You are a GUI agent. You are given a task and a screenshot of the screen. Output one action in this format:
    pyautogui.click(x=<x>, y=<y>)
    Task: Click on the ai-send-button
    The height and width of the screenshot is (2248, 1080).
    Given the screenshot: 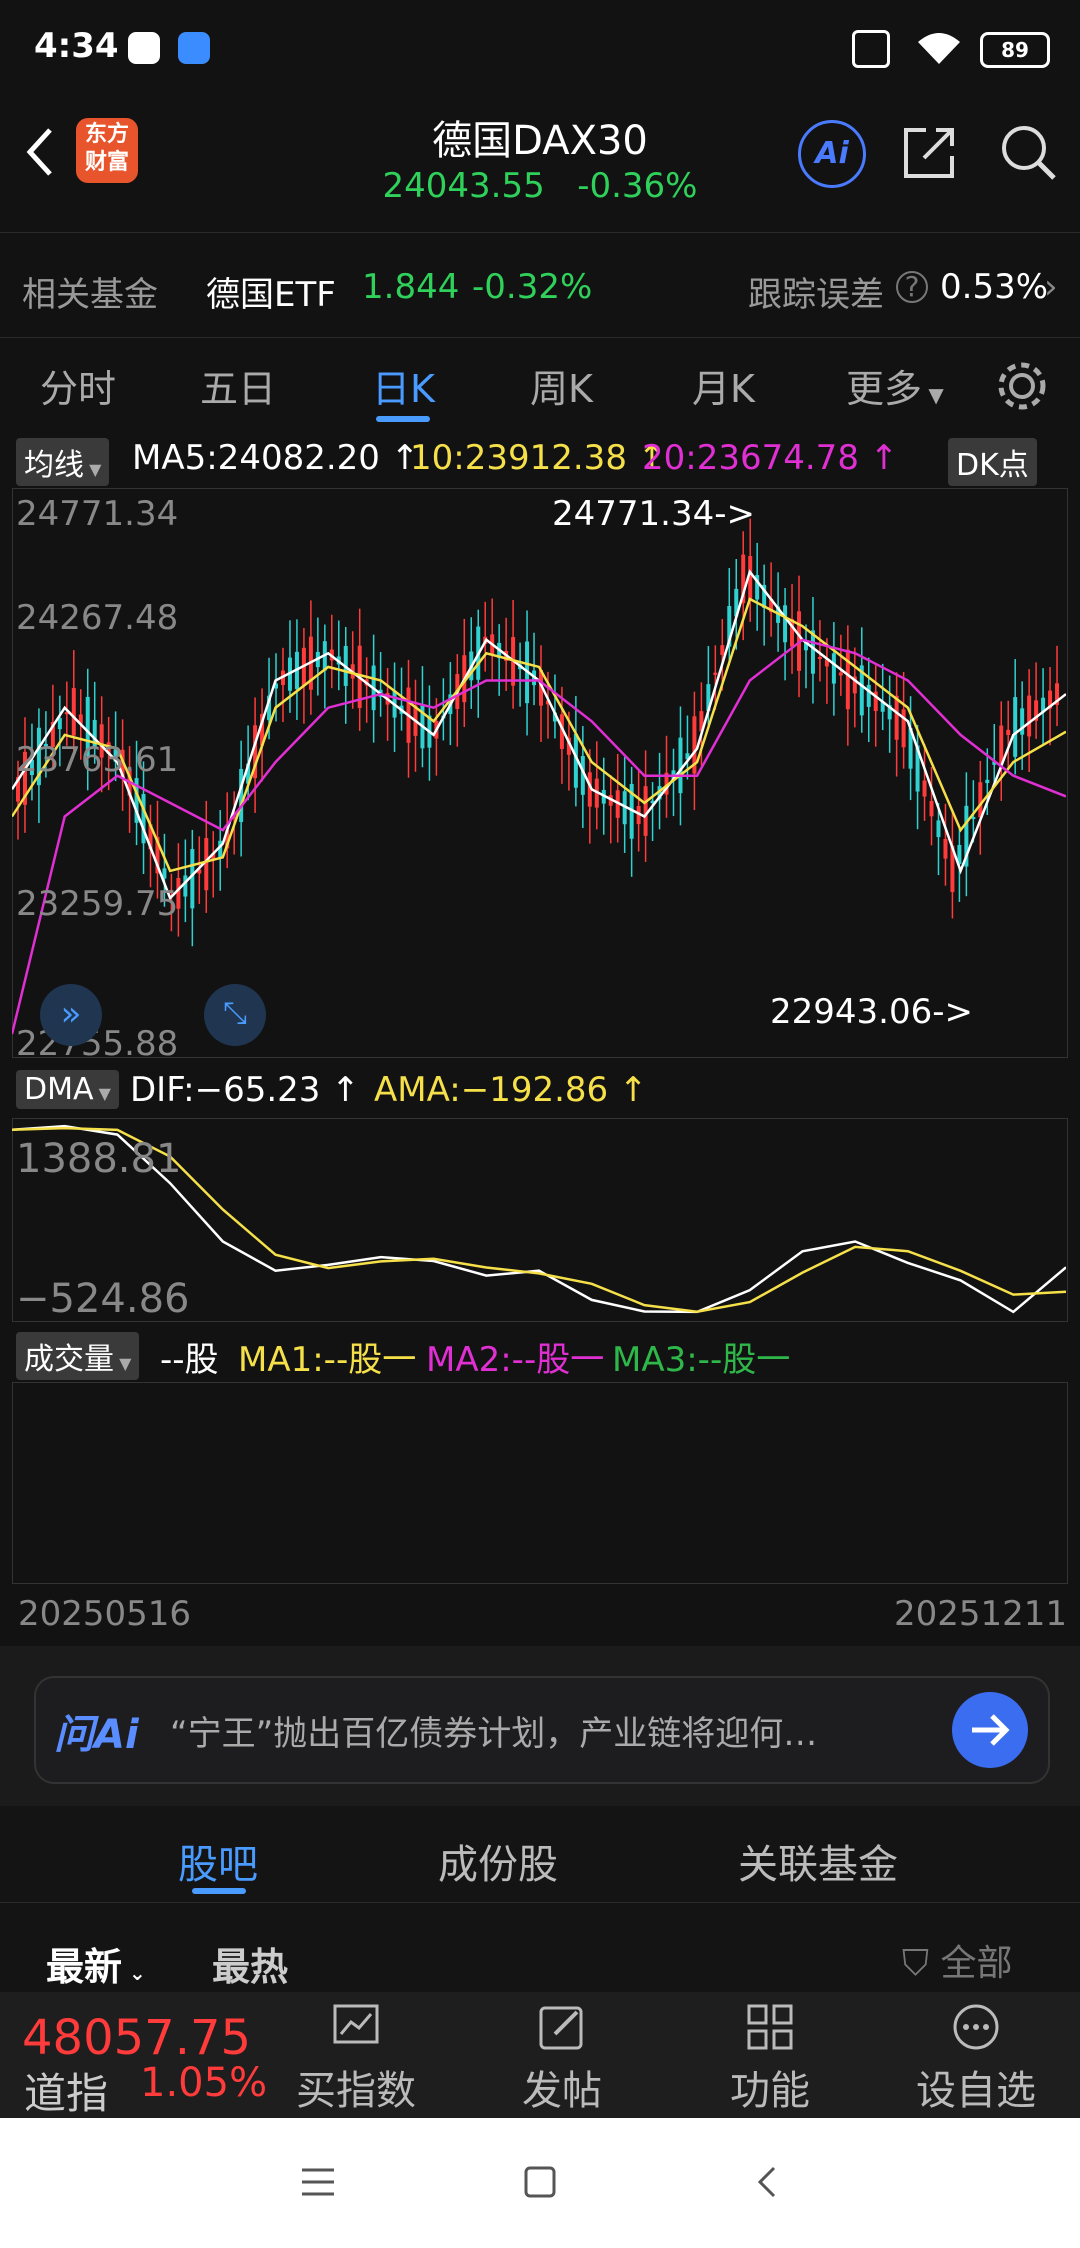 What is the action you would take?
    pyautogui.click(x=990, y=1730)
    